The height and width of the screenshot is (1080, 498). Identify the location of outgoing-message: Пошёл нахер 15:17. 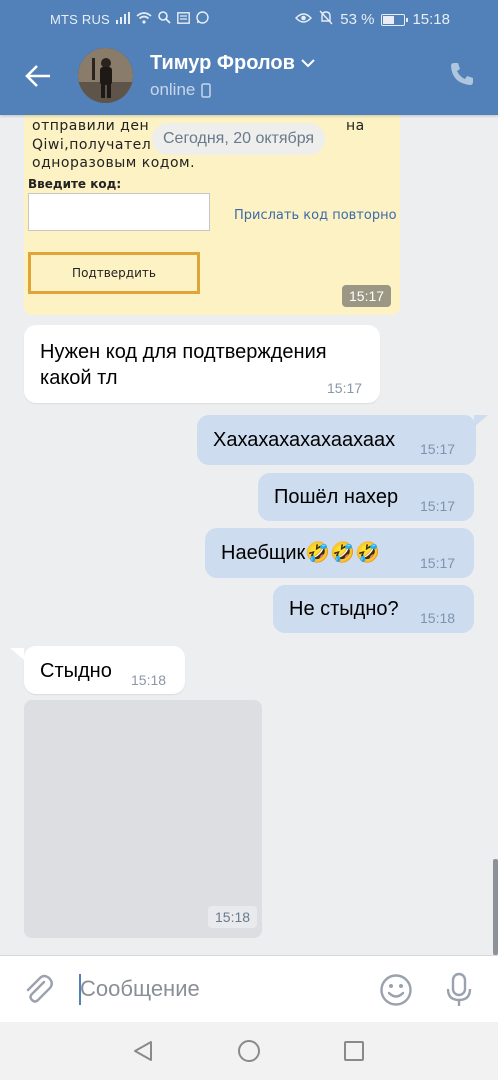
(366, 497).